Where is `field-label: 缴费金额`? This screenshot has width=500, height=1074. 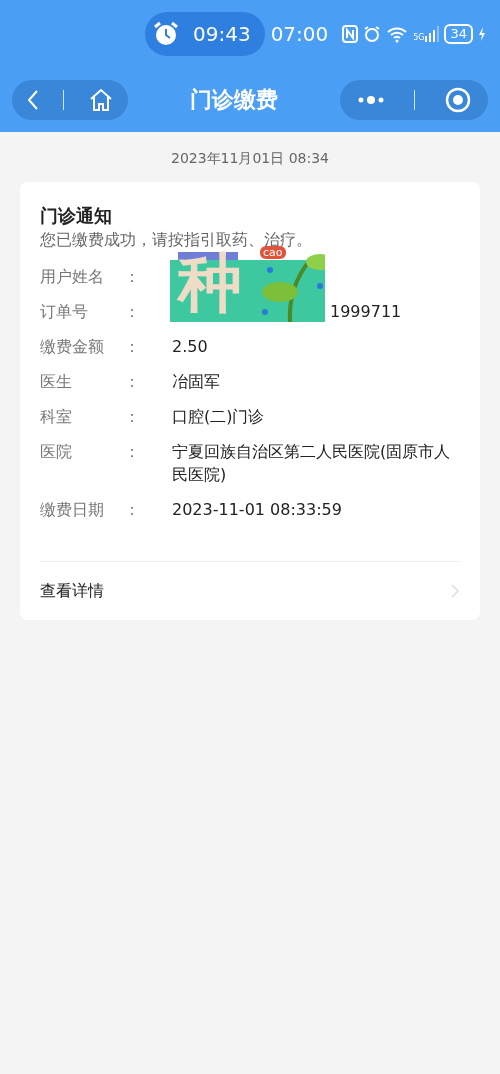 field-label: 缴费金额 is located at coordinates (72, 347).